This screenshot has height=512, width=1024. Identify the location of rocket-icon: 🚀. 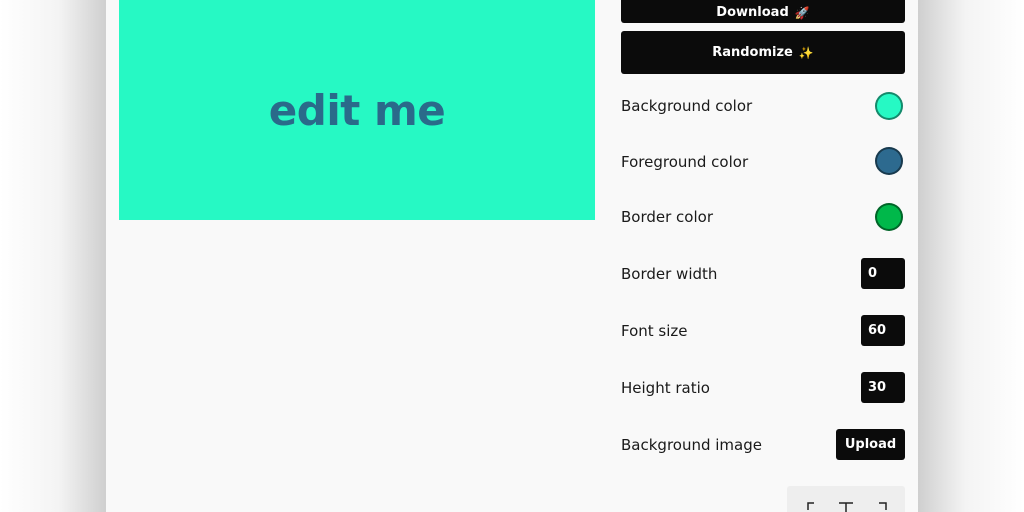
(802, 12).